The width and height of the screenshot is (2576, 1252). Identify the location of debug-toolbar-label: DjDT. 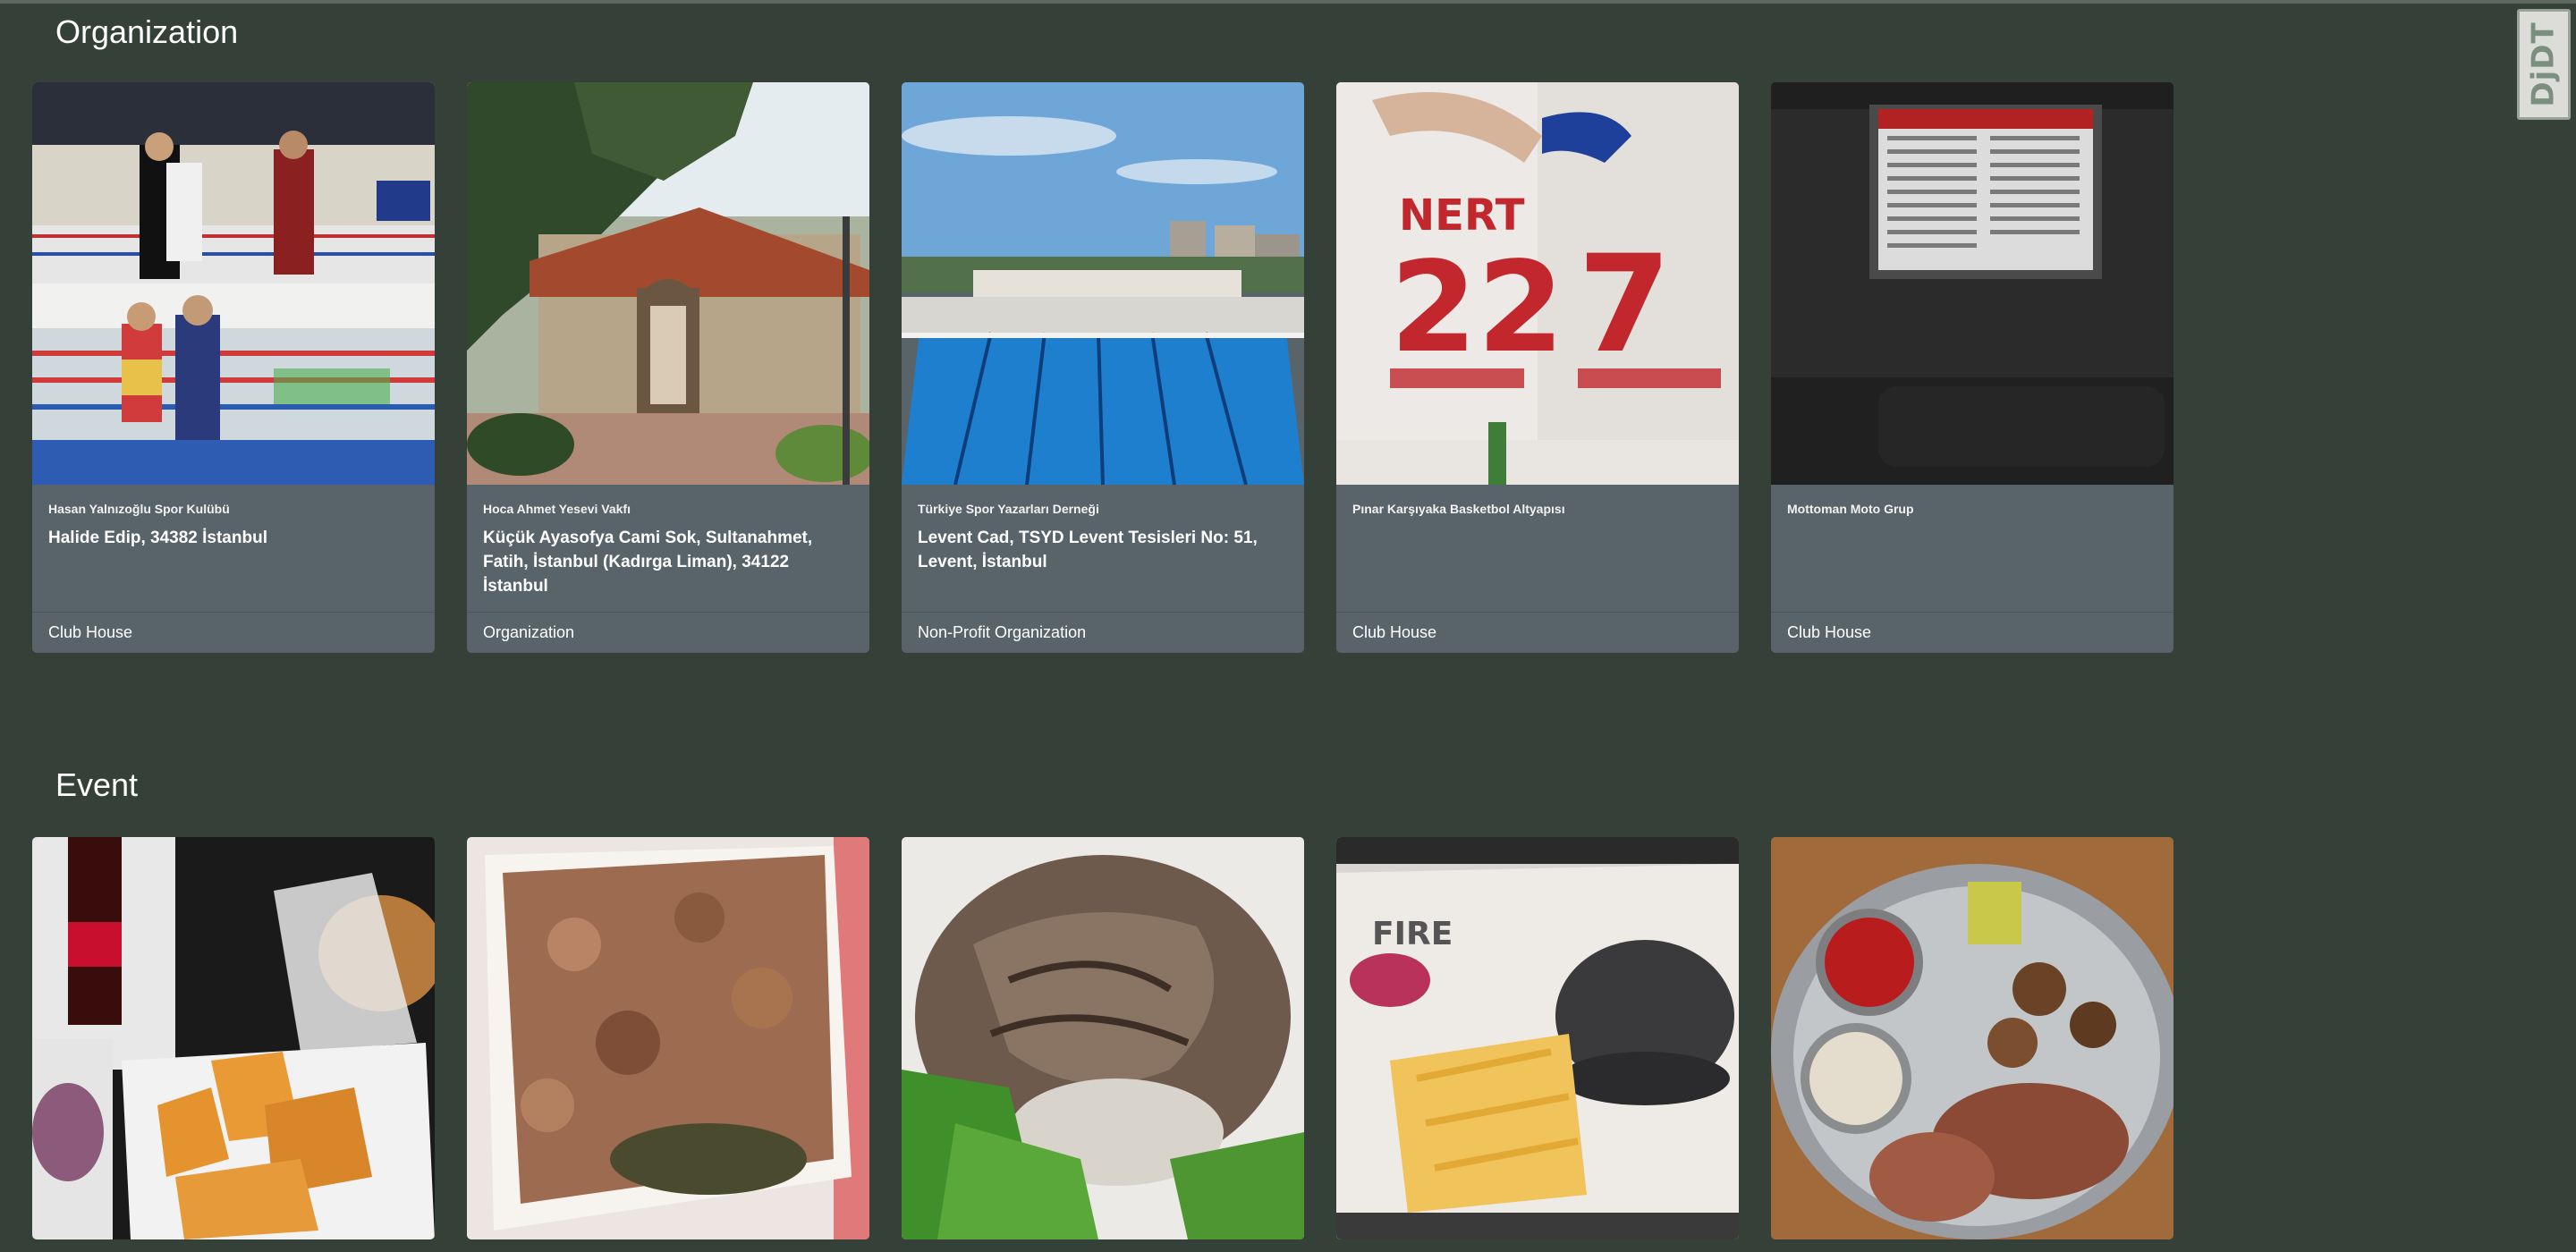
(2544, 64).